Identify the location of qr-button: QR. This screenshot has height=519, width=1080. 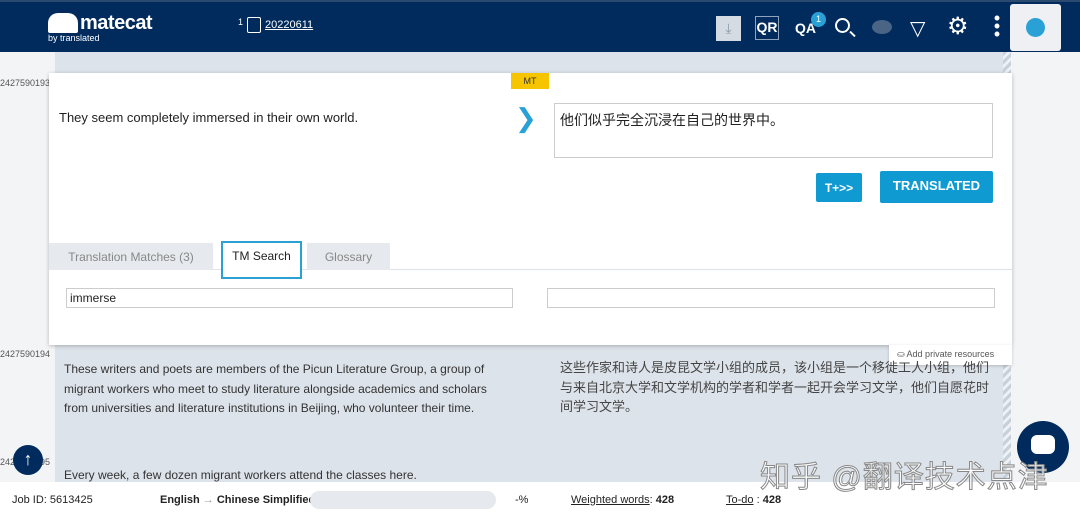
(767, 28).